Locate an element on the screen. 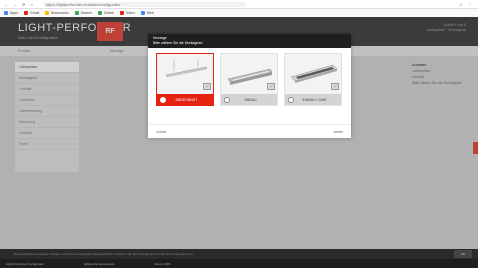 The image size is (478, 268). reload-icon: ⟳ is located at coordinates (23, 4).